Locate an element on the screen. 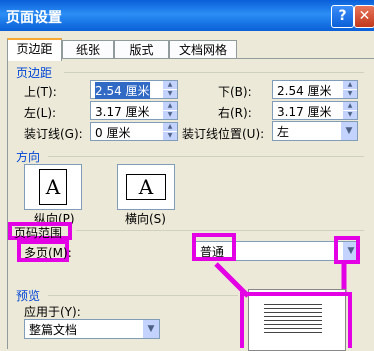  portrait-button: A is located at coordinates (53, 187).